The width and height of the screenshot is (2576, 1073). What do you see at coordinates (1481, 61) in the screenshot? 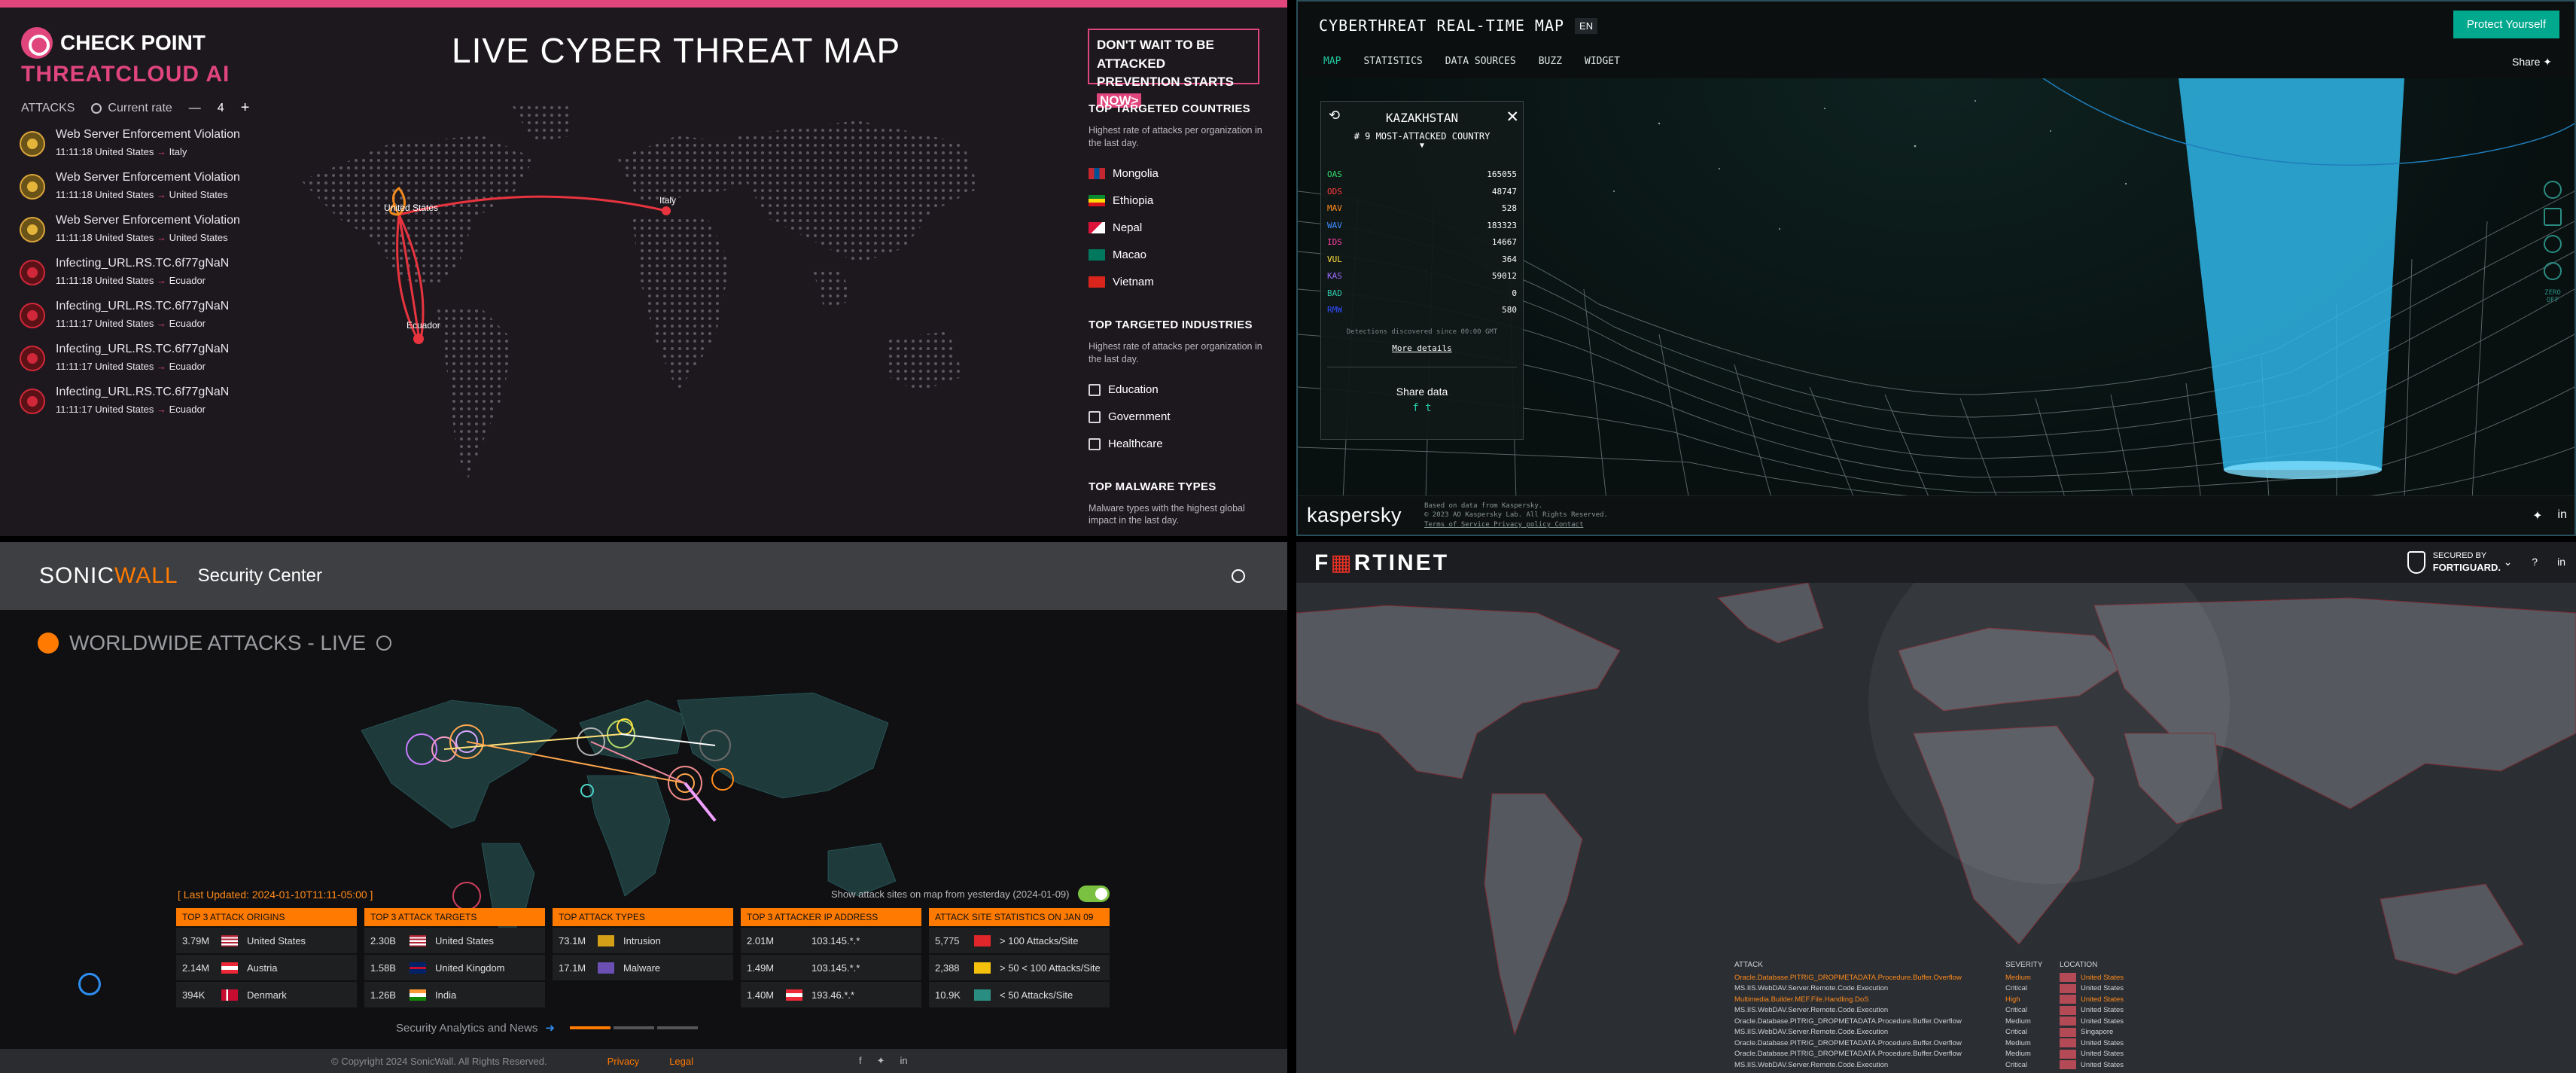
I see `nav-data-sources: DATA SOURCES` at bounding box center [1481, 61].